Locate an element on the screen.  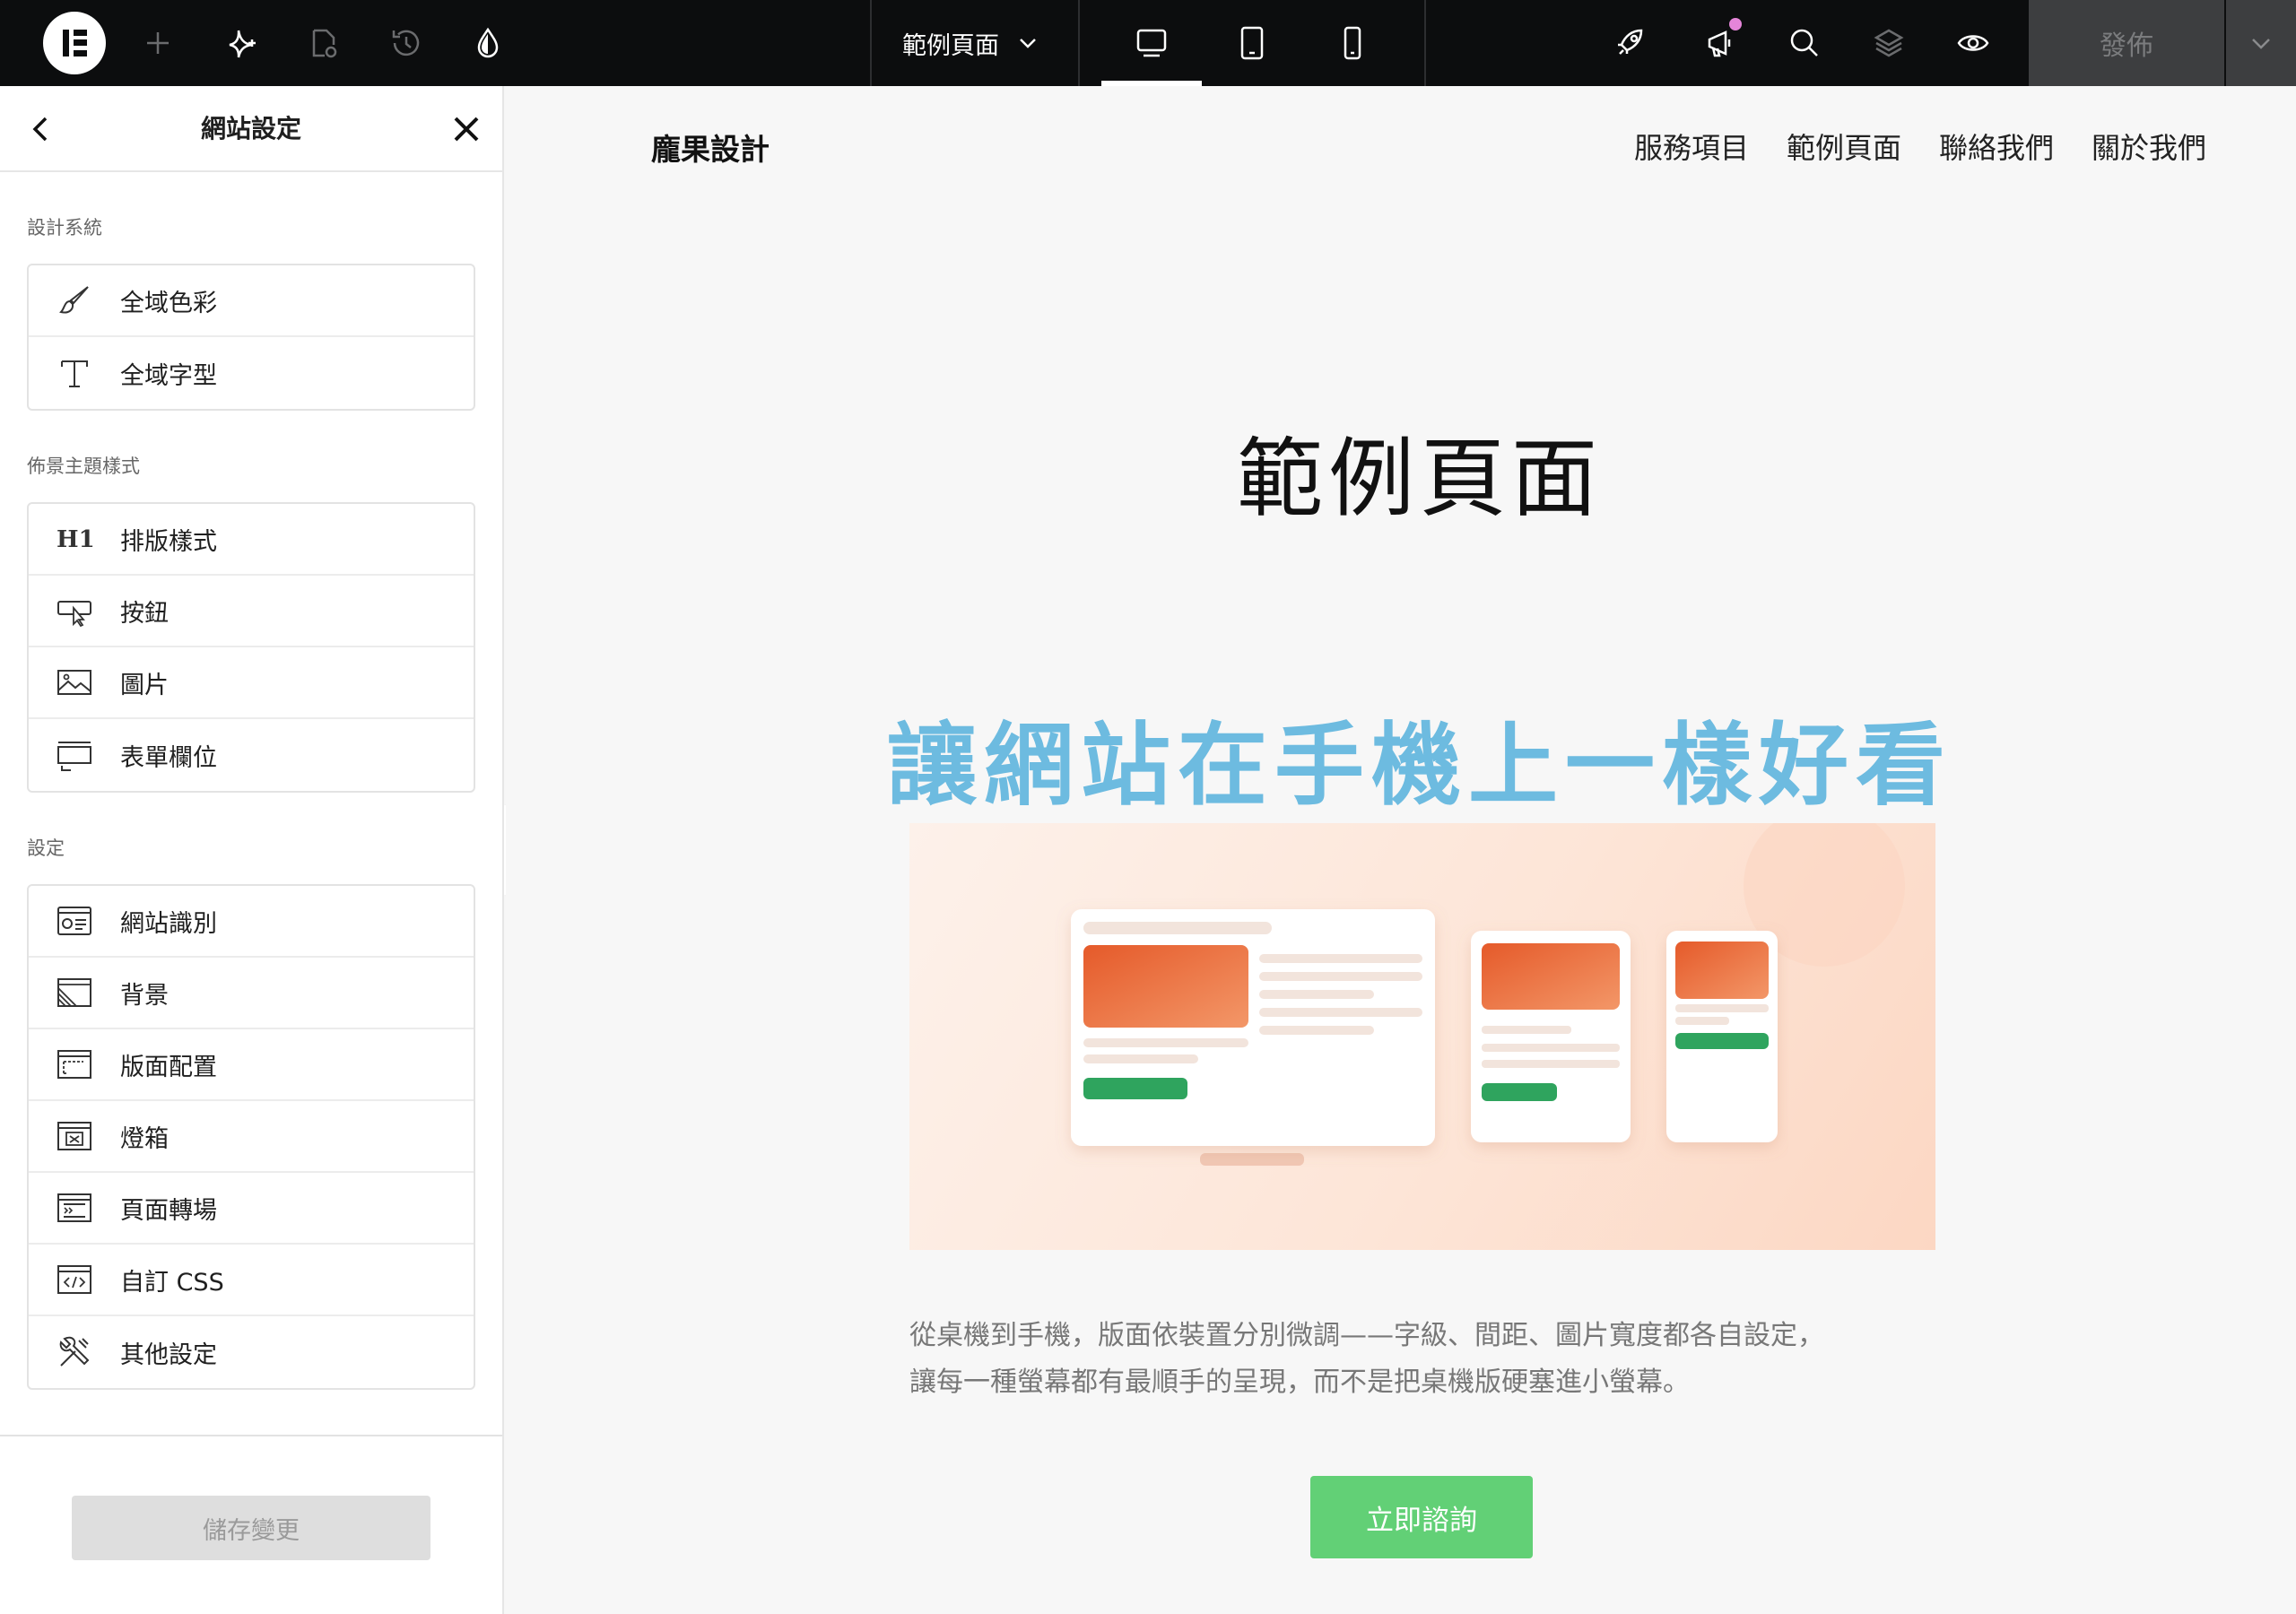
page-transition-icon is located at coordinates (74, 1208).